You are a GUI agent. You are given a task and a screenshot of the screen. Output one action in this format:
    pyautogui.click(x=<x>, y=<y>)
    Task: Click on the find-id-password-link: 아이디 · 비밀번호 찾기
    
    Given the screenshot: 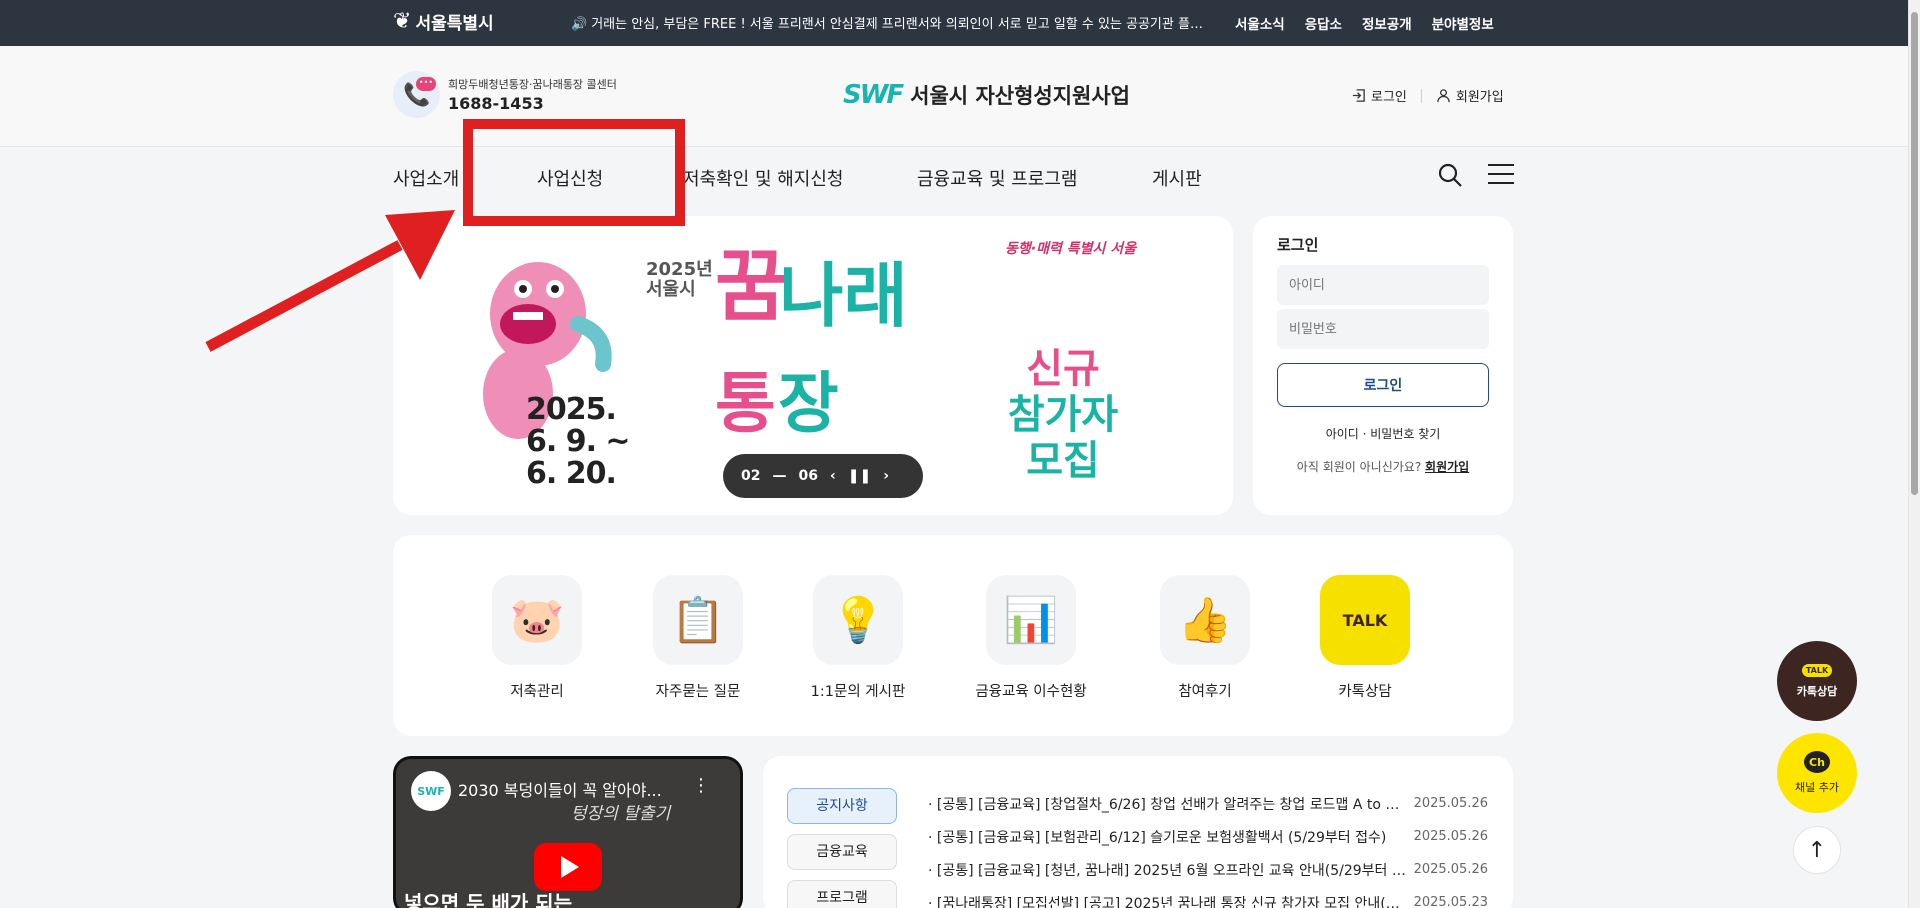 What is the action you would take?
    pyautogui.click(x=1383, y=433)
    